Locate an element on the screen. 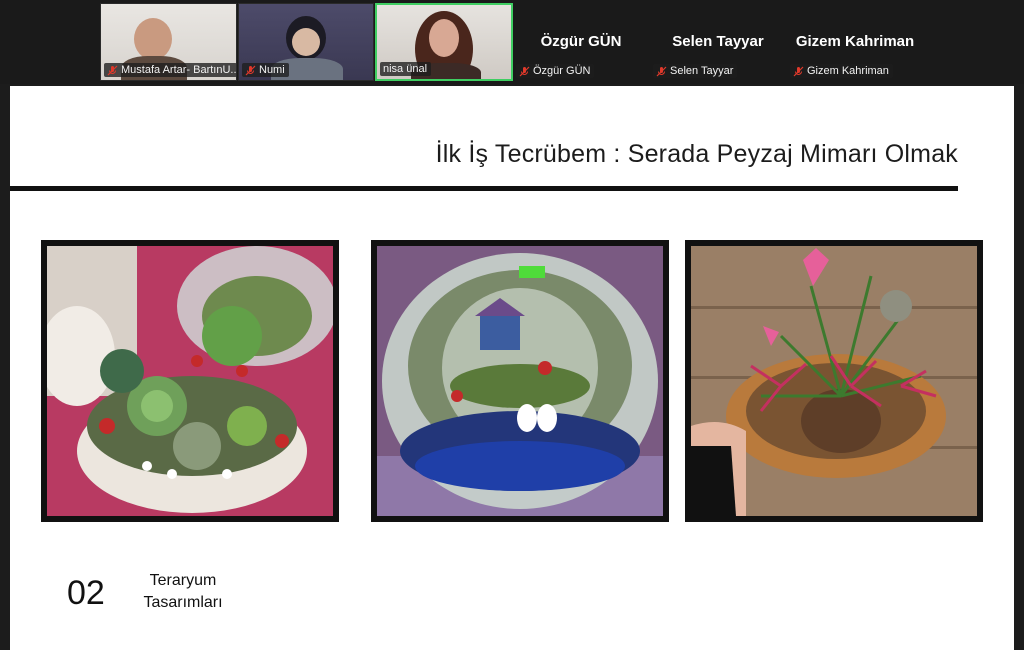 This screenshot has height=650, width=1024. participant-name-tag: Numi is located at coordinates (265, 70).